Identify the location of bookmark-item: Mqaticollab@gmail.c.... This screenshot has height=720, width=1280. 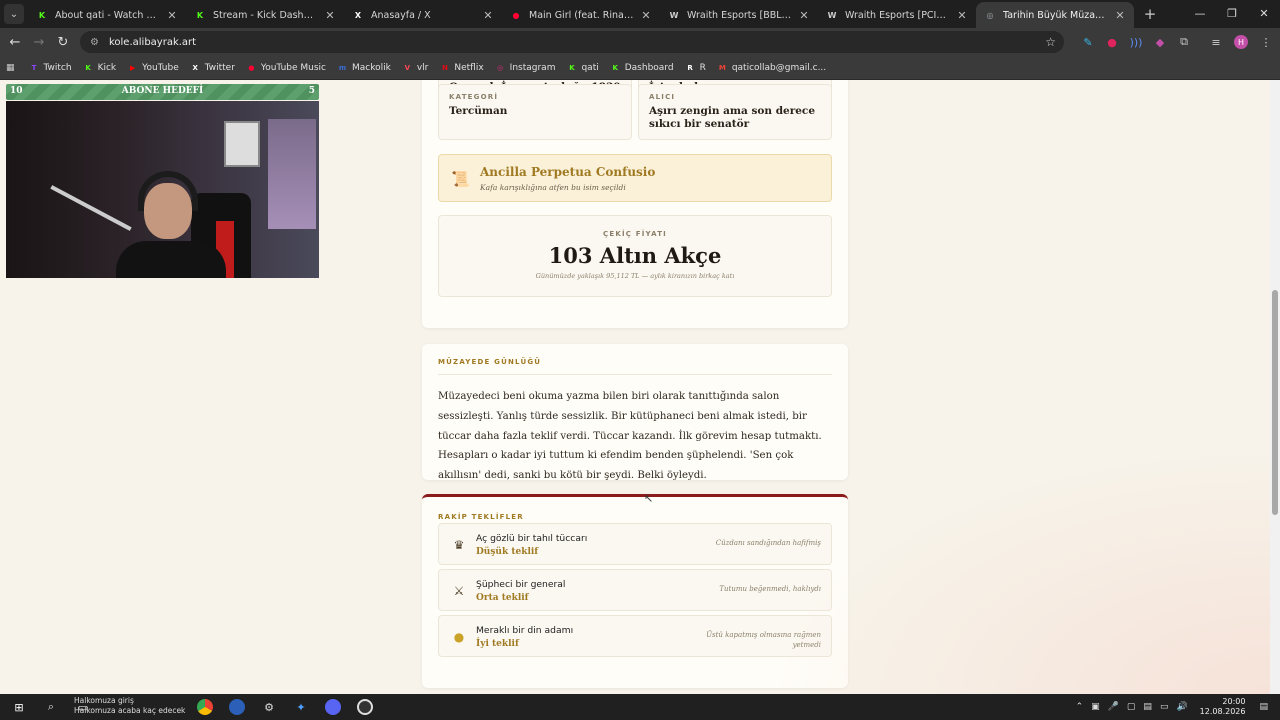
(771, 67).